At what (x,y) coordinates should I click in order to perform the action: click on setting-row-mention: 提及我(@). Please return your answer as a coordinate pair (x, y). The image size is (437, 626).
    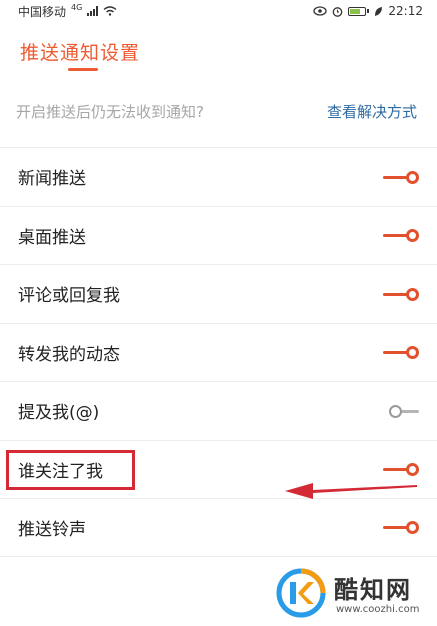
    Looking at the image, I should click on (218, 410).